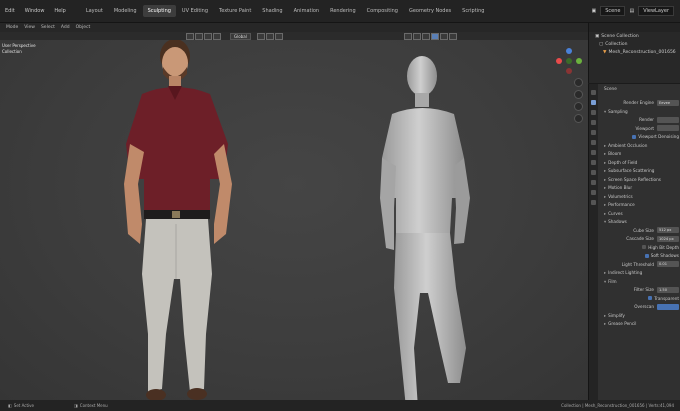  Describe the element at coordinates (125, 11) in the screenshot. I see `tab-modeling: Modeling` at that location.